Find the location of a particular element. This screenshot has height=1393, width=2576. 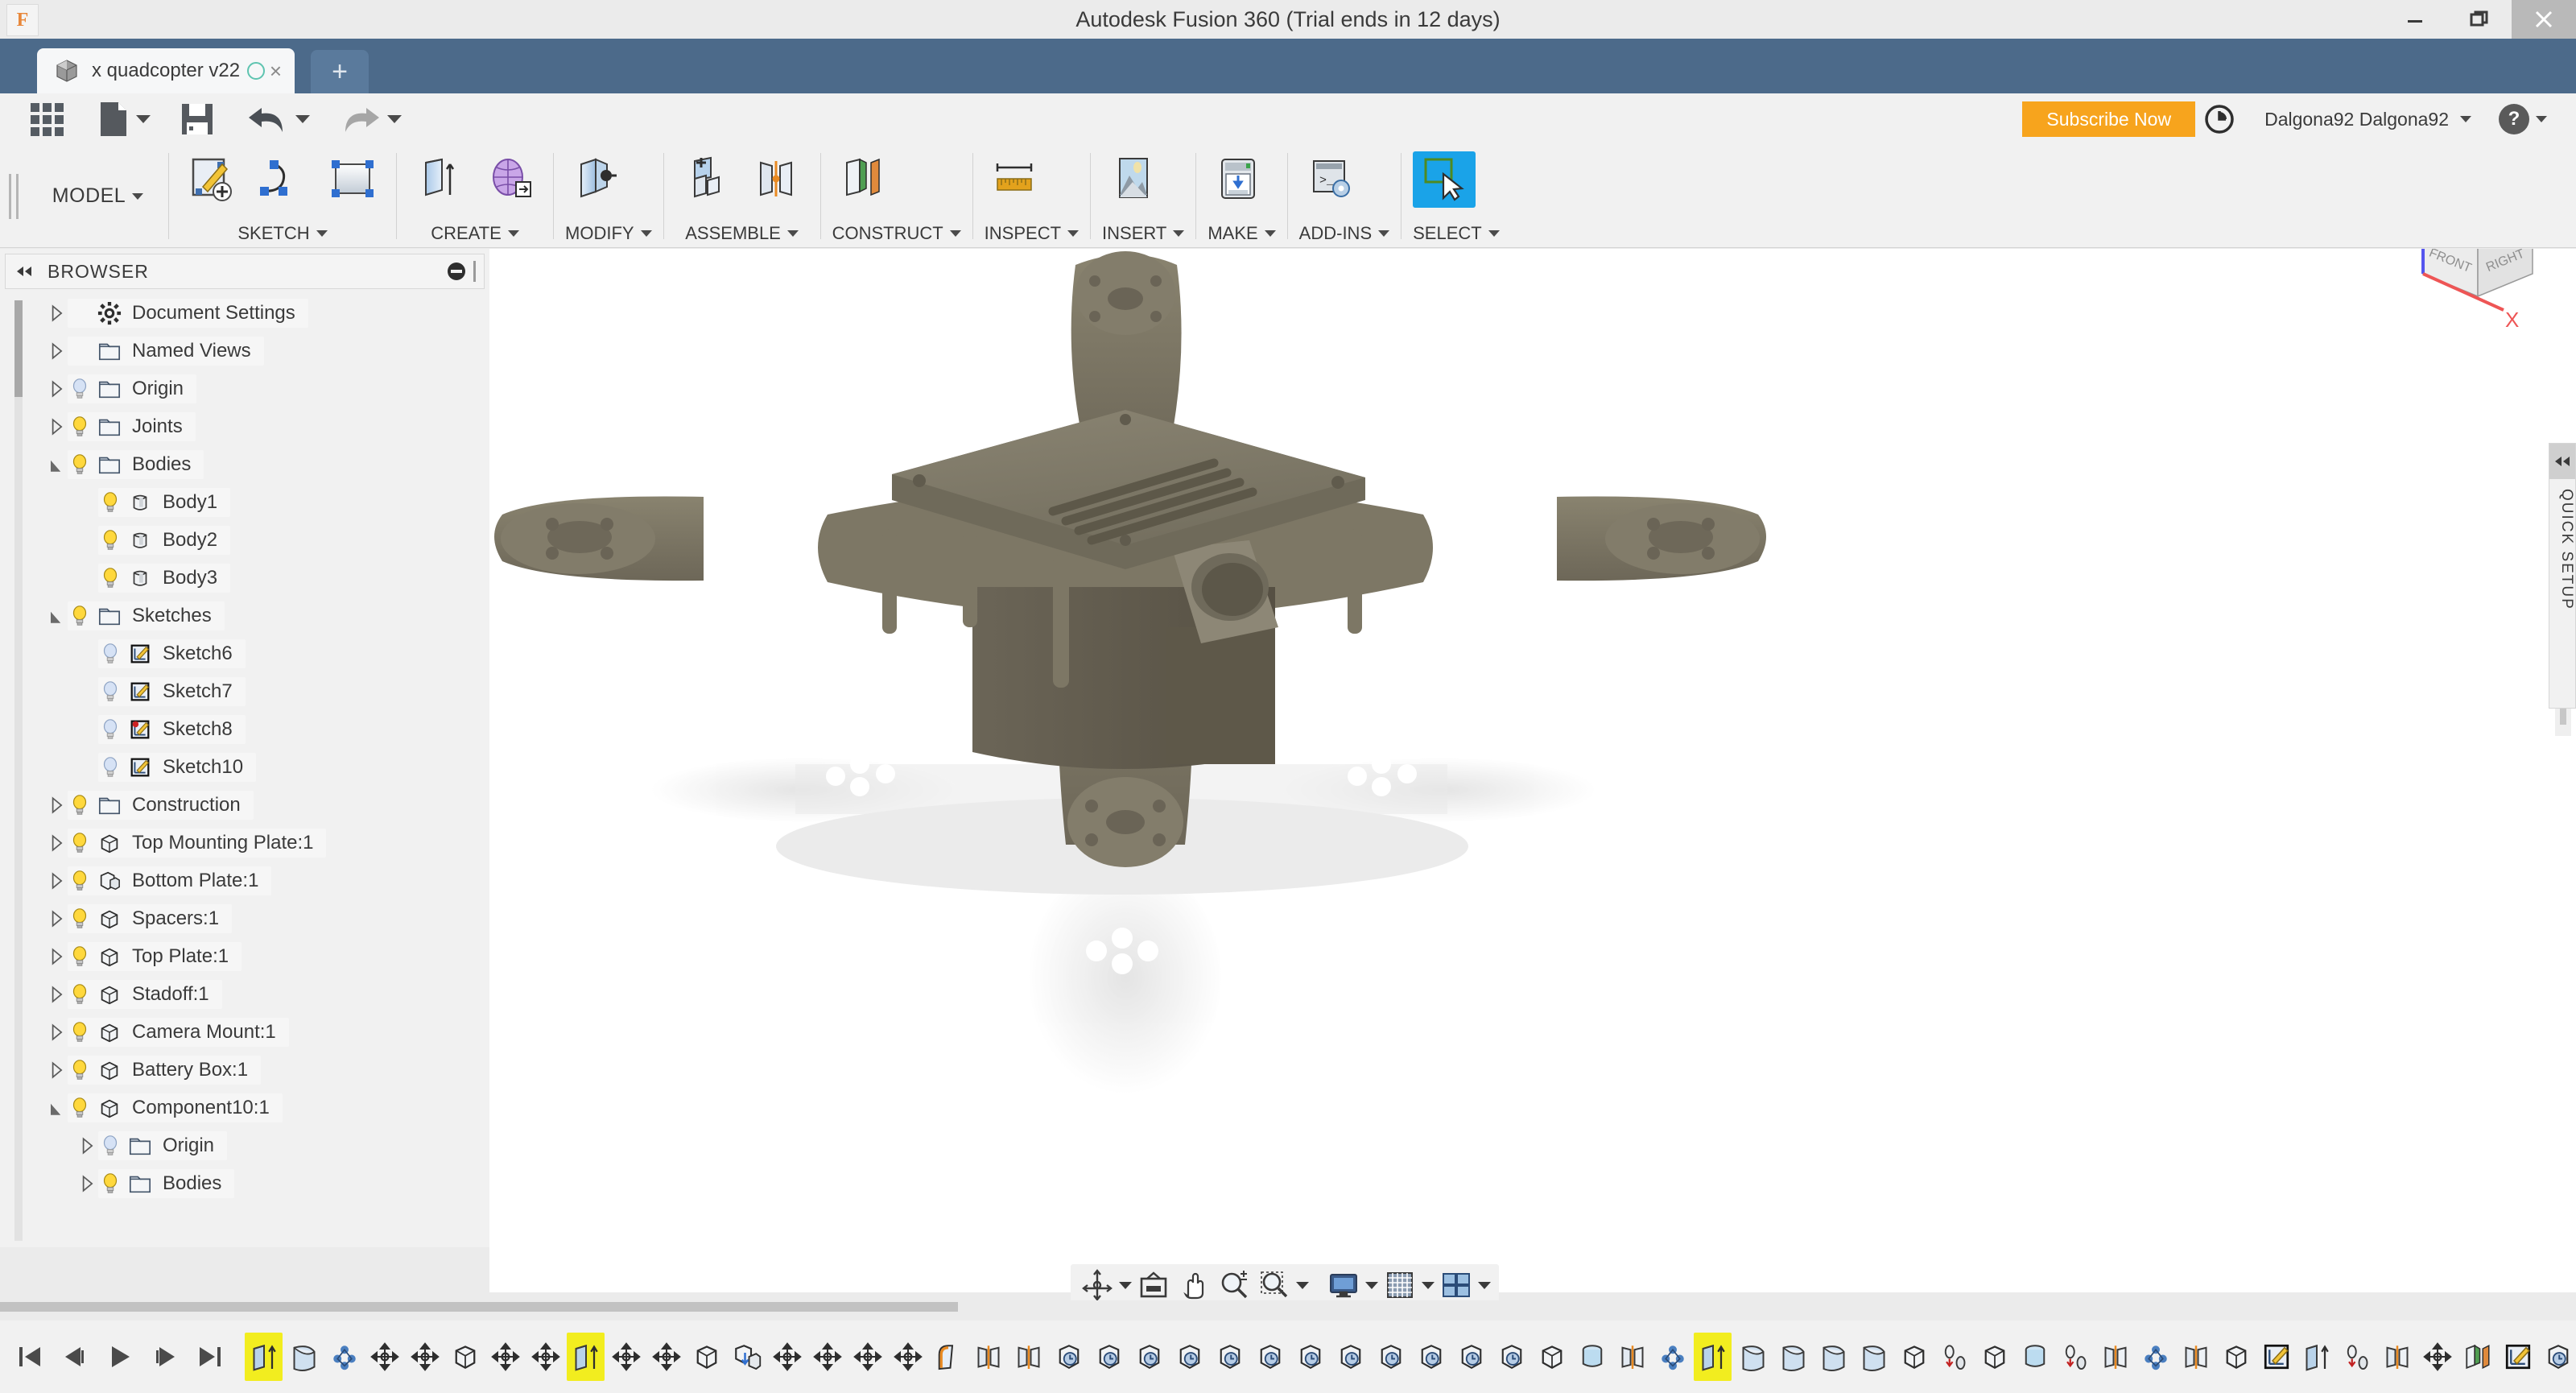

ribbon-panel-assemble-title: ASSEMBLE is located at coordinates (742, 231).